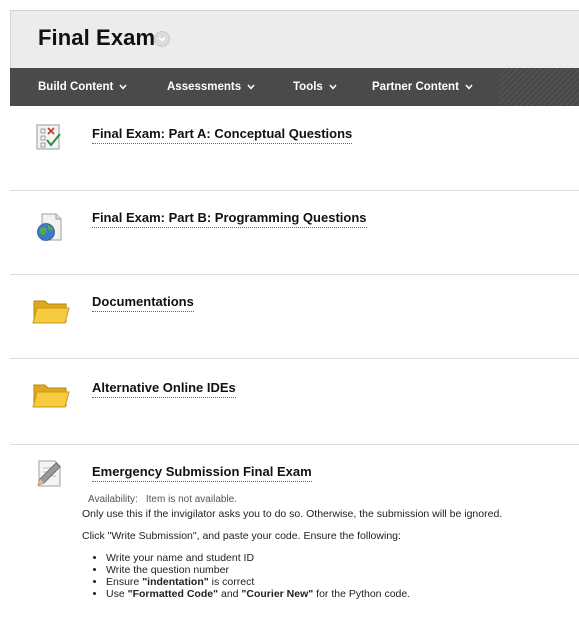 This screenshot has width=579, height=619. What do you see at coordinates (230, 594) in the screenshot?
I see `list-item-text: and` at bounding box center [230, 594].